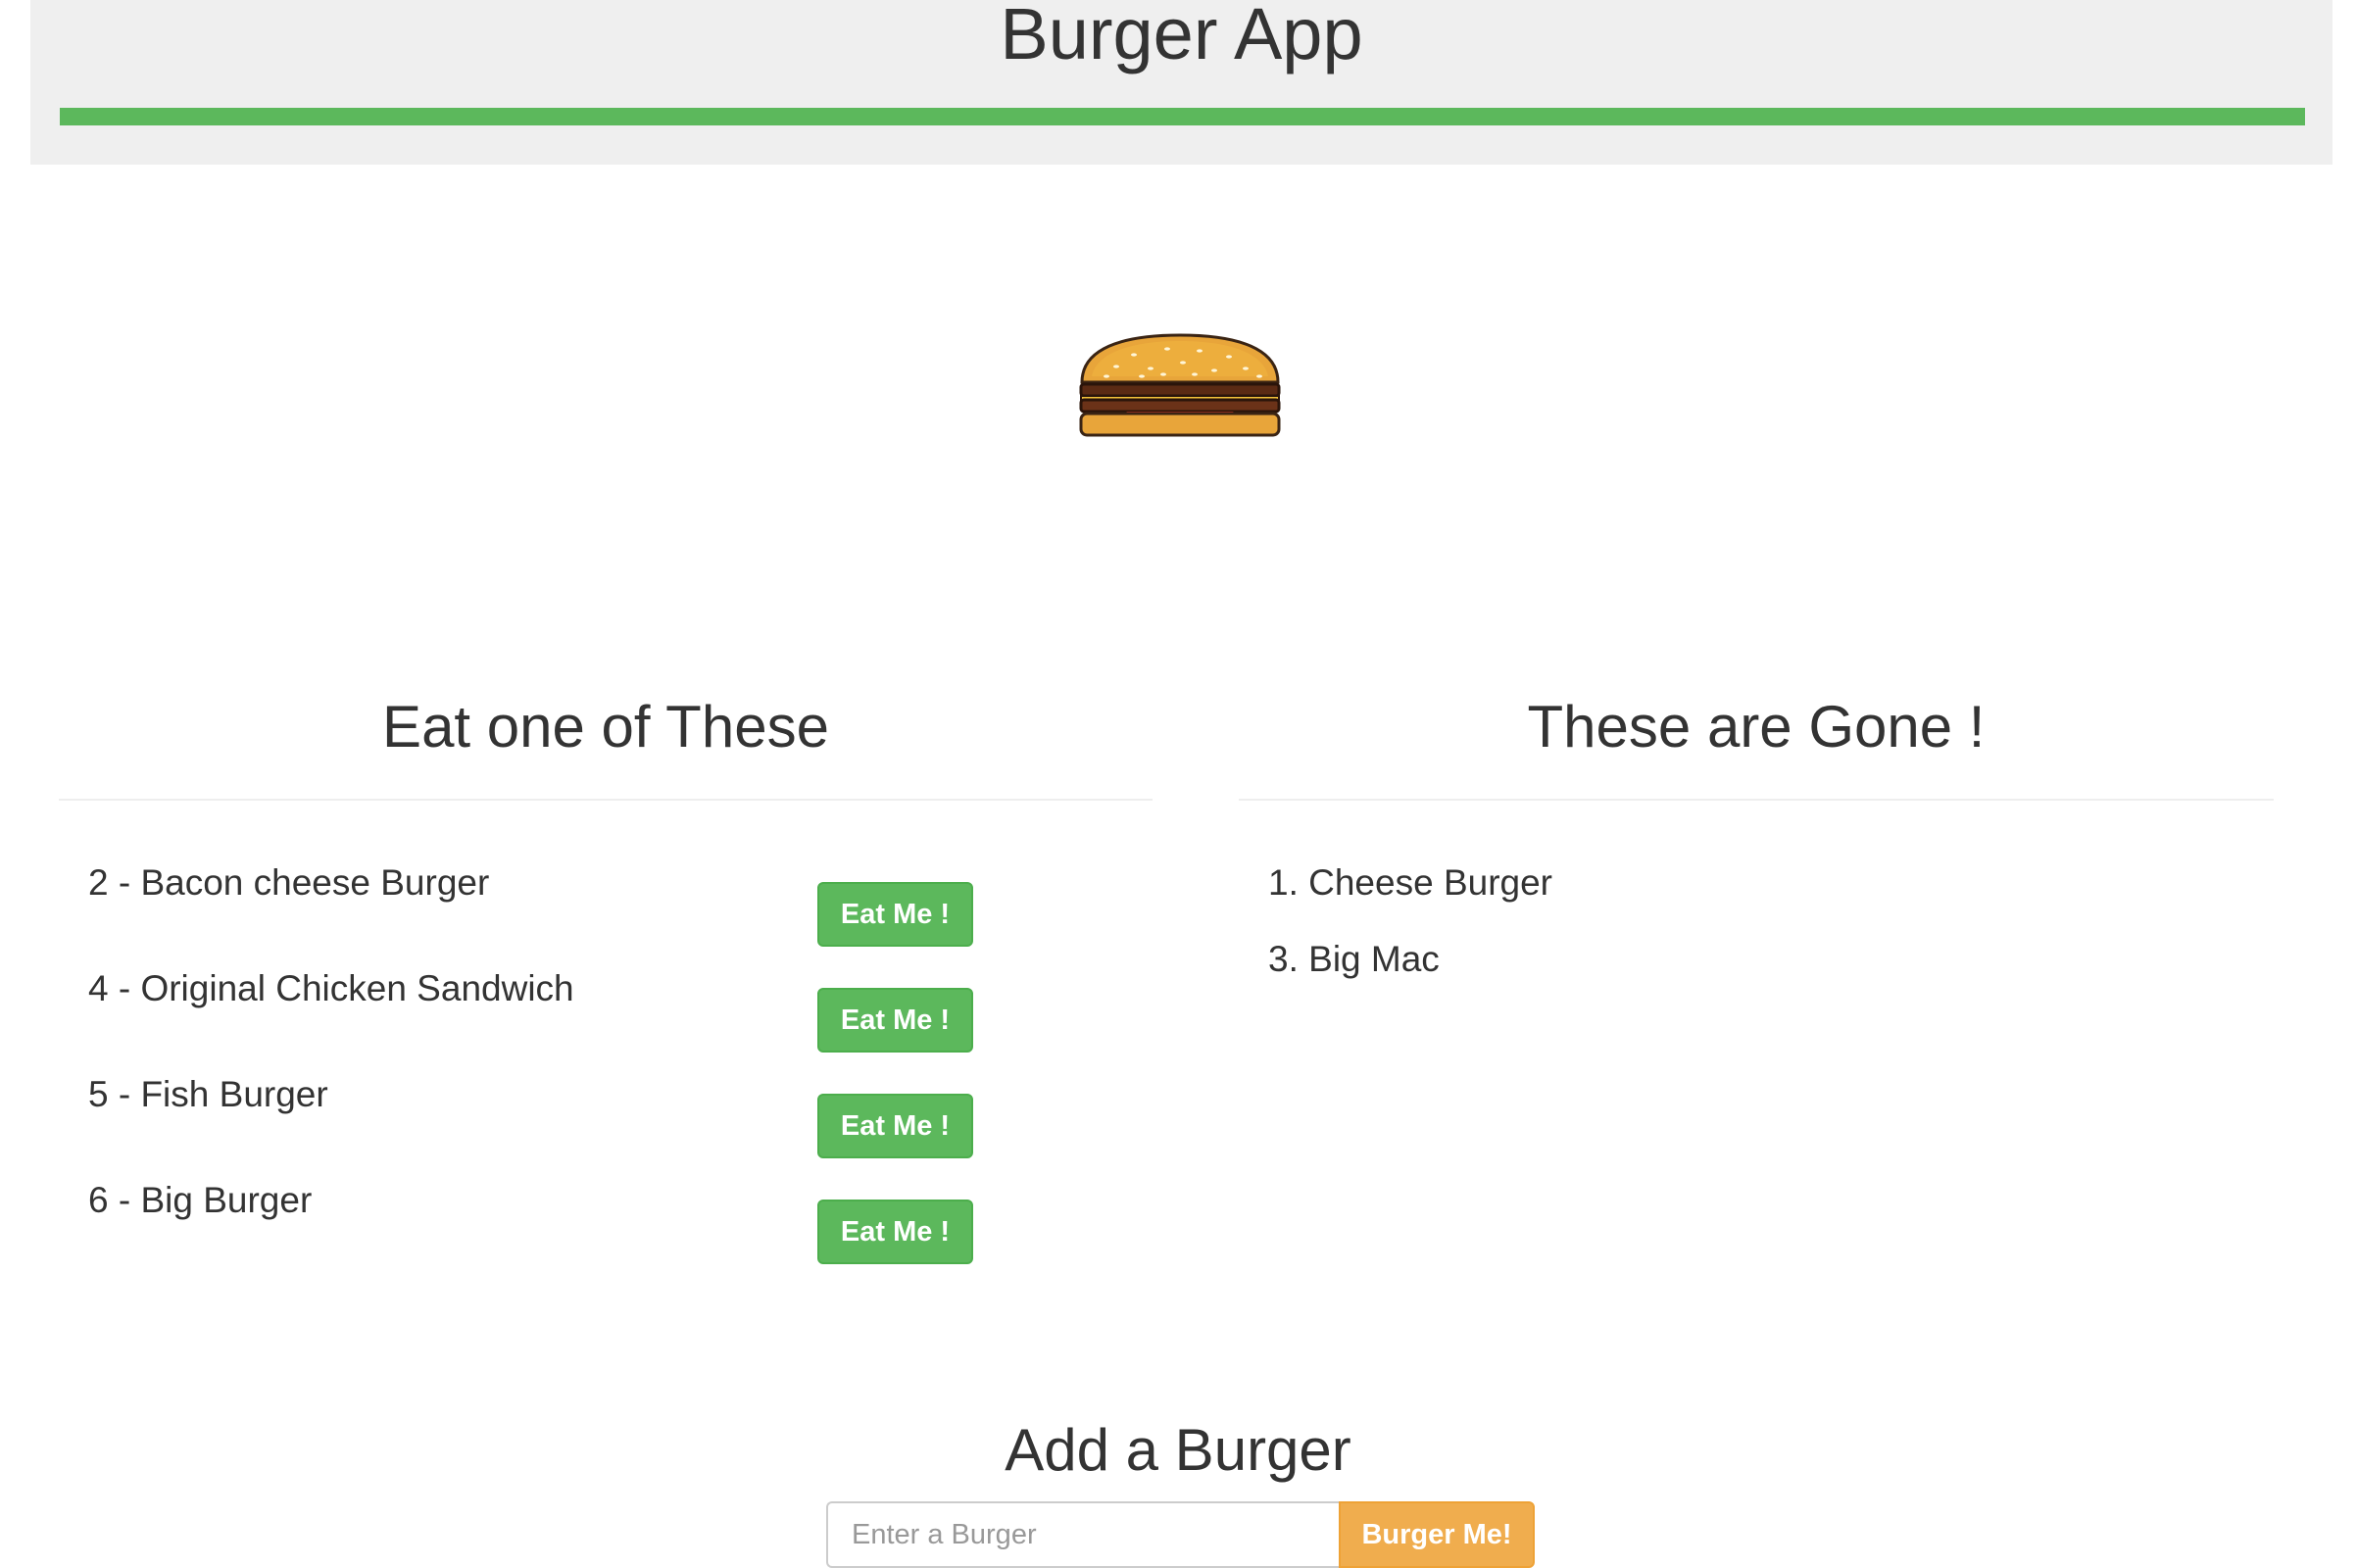  What do you see at coordinates (200, 1200) in the screenshot?
I see `burger-name: 6 - Big Burger` at bounding box center [200, 1200].